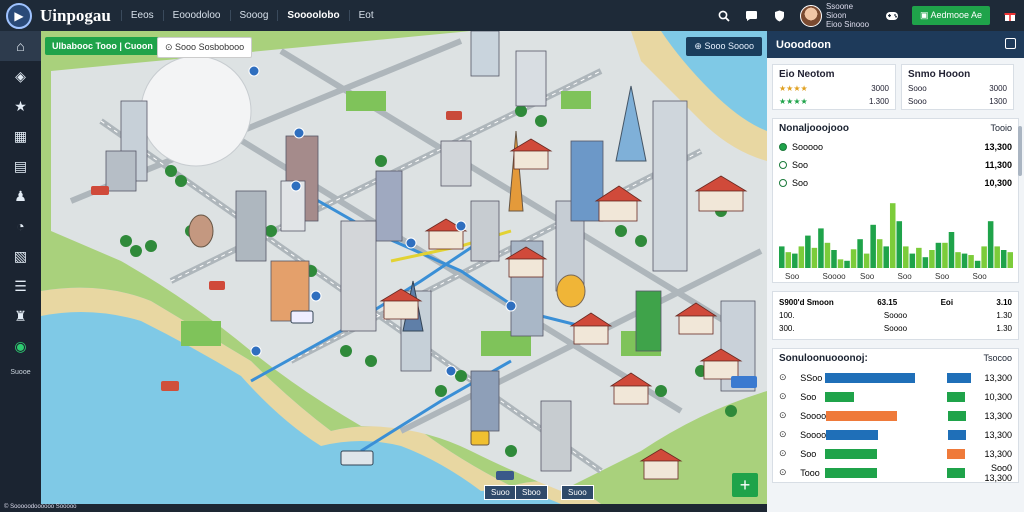  What do you see at coordinates (312, 15) in the screenshot?
I see `nav-item-4: Soooolobo` at bounding box center [312, 15].